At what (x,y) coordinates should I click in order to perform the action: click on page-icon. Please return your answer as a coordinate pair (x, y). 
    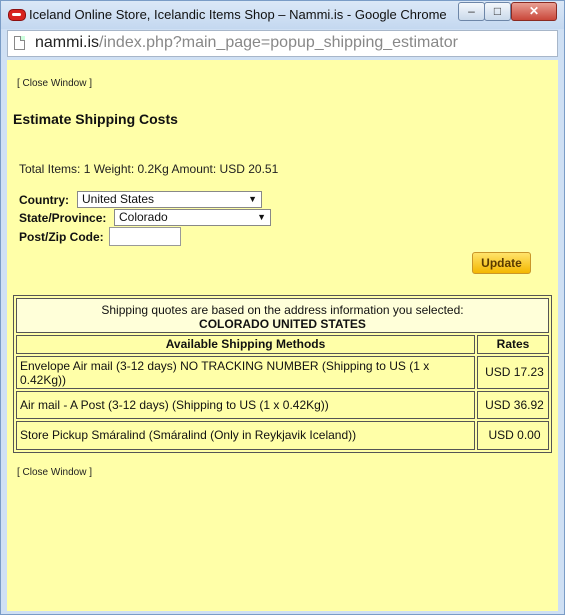
    Looking at the image, I should click on (19, 43).